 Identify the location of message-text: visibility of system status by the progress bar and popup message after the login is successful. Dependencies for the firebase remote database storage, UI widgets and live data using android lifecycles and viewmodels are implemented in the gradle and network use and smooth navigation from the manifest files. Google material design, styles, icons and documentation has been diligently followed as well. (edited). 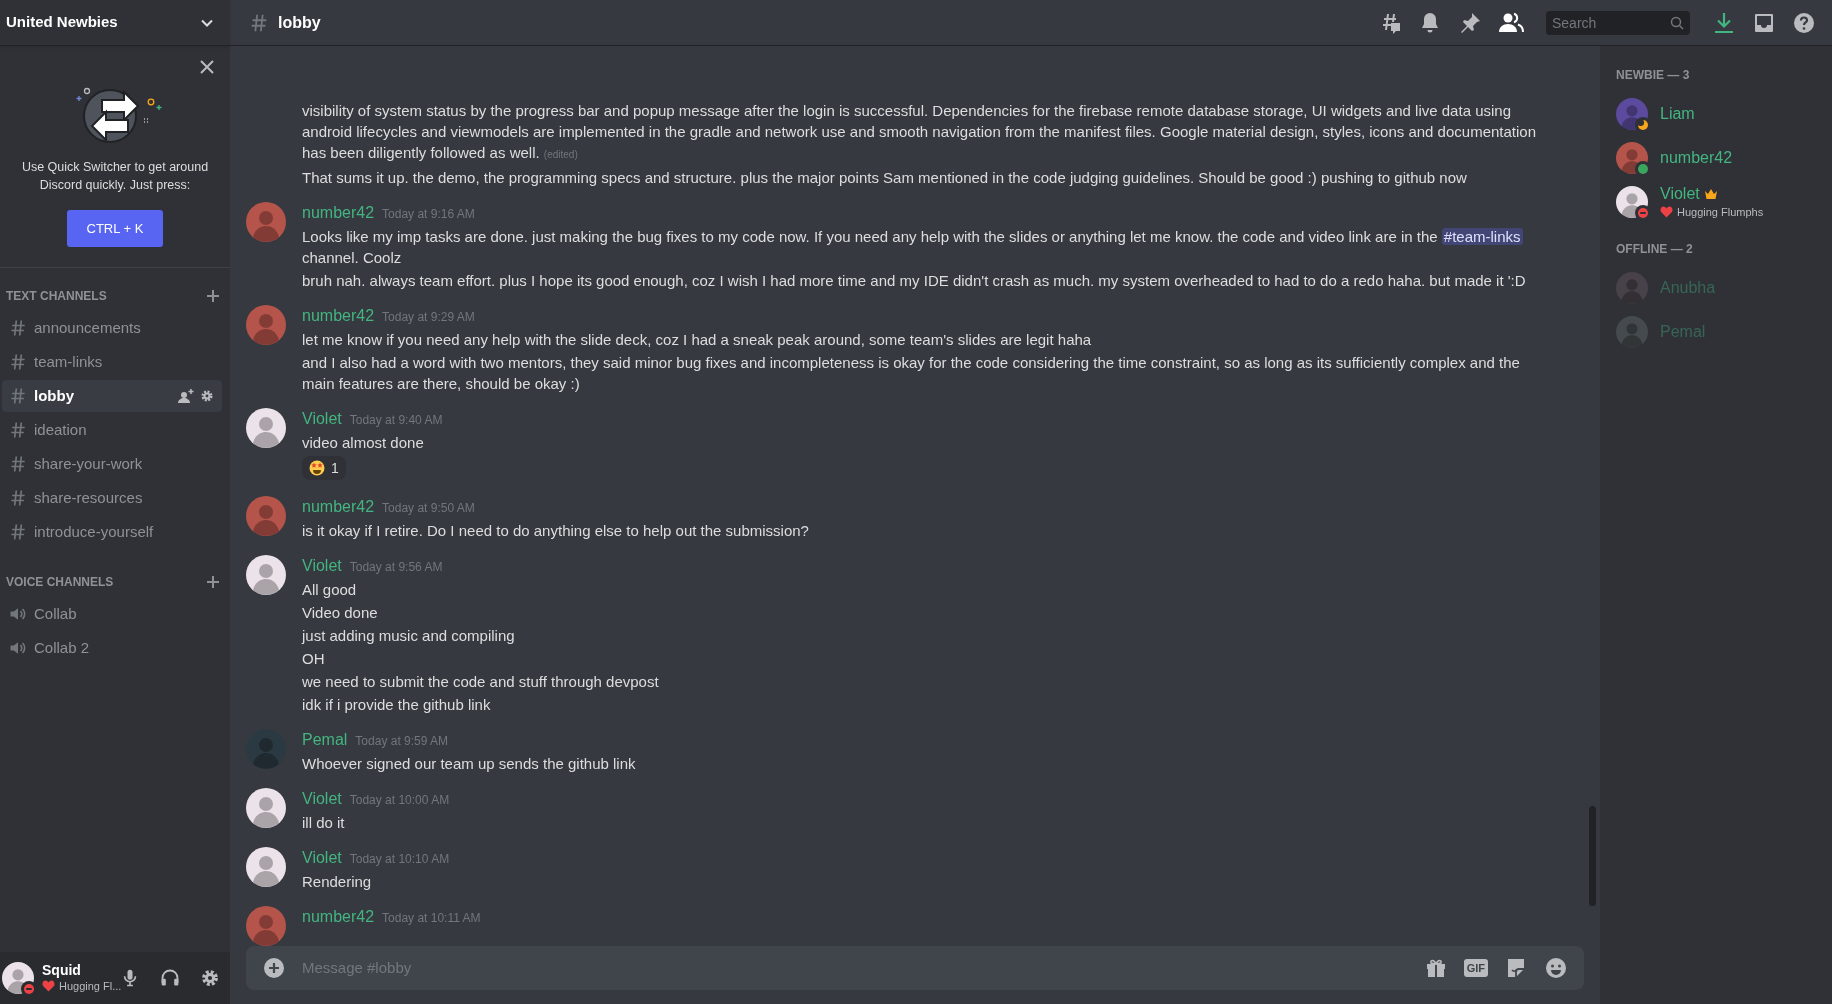
(919, 132).